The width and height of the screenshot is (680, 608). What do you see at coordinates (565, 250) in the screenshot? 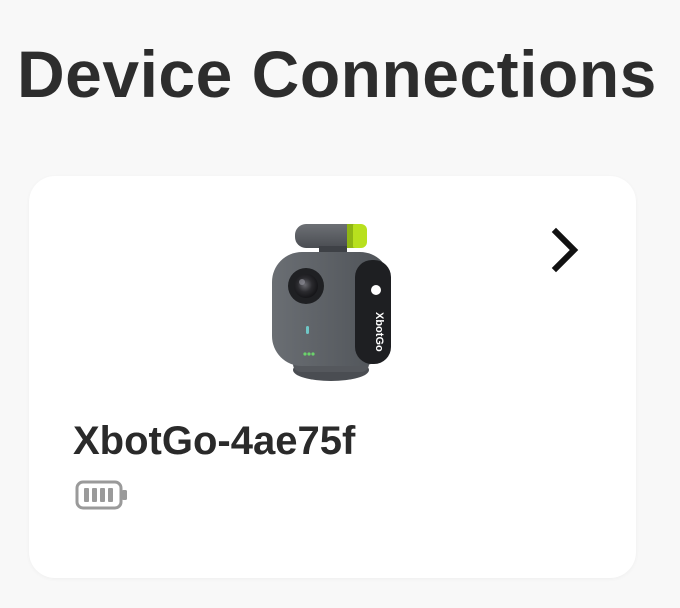
I see `chevron-right-icon` at bounding box center [565, 250].